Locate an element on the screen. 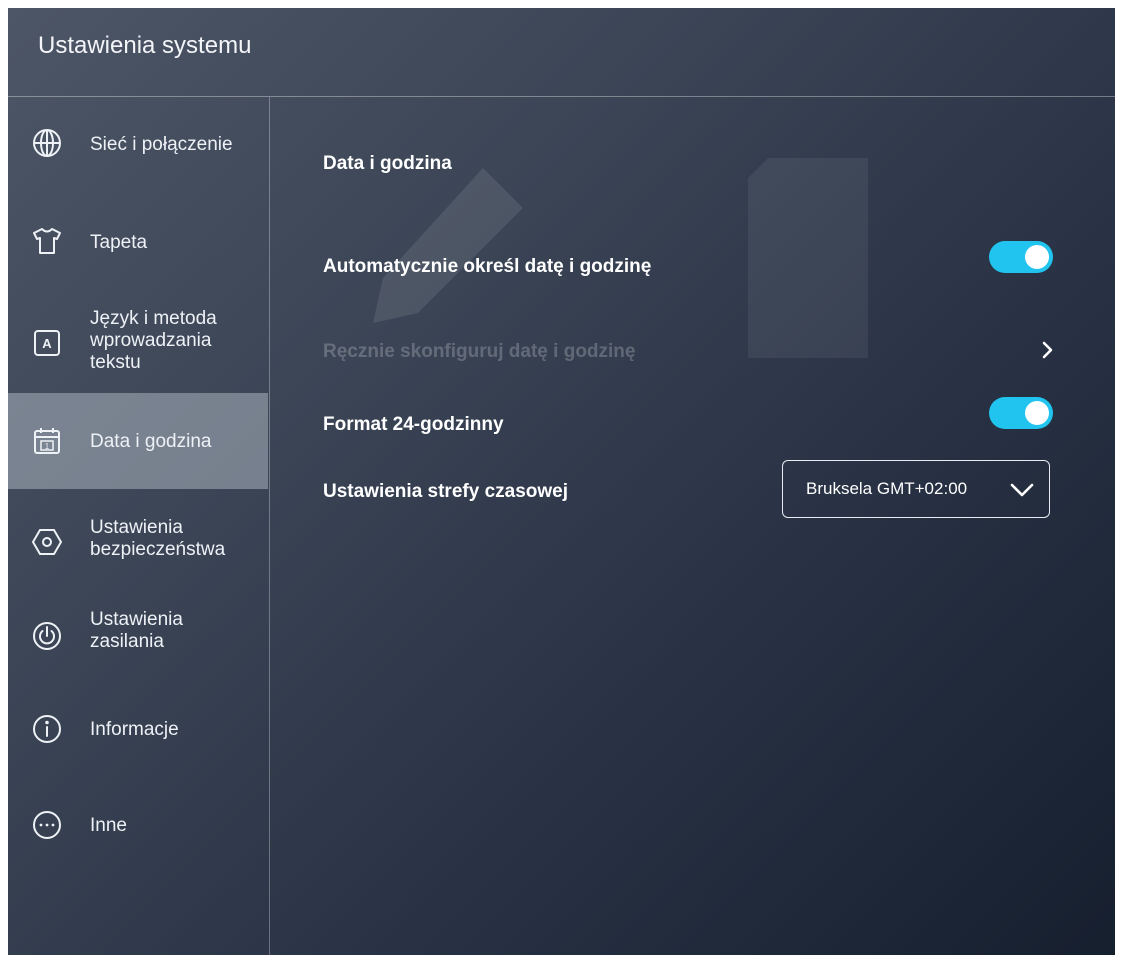 The image size is (1123, 955). section-title: Data i godzina is located at coordinates (387, 163).